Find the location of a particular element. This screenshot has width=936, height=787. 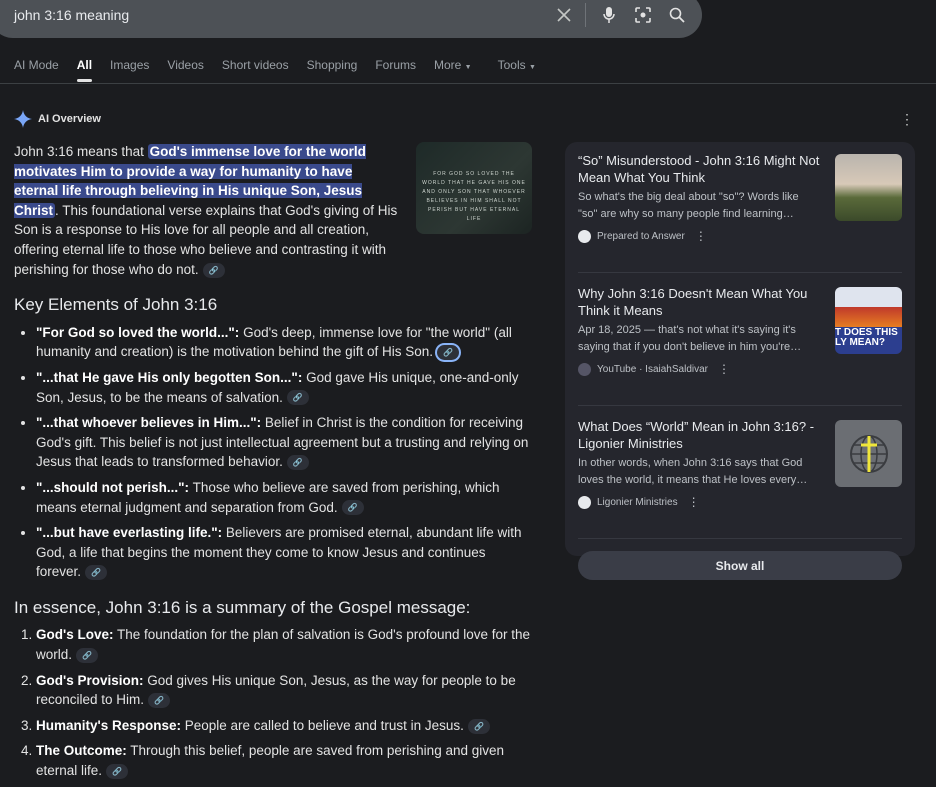

search-bar: john 3:16 meaning is located at coordinates (351, 19).